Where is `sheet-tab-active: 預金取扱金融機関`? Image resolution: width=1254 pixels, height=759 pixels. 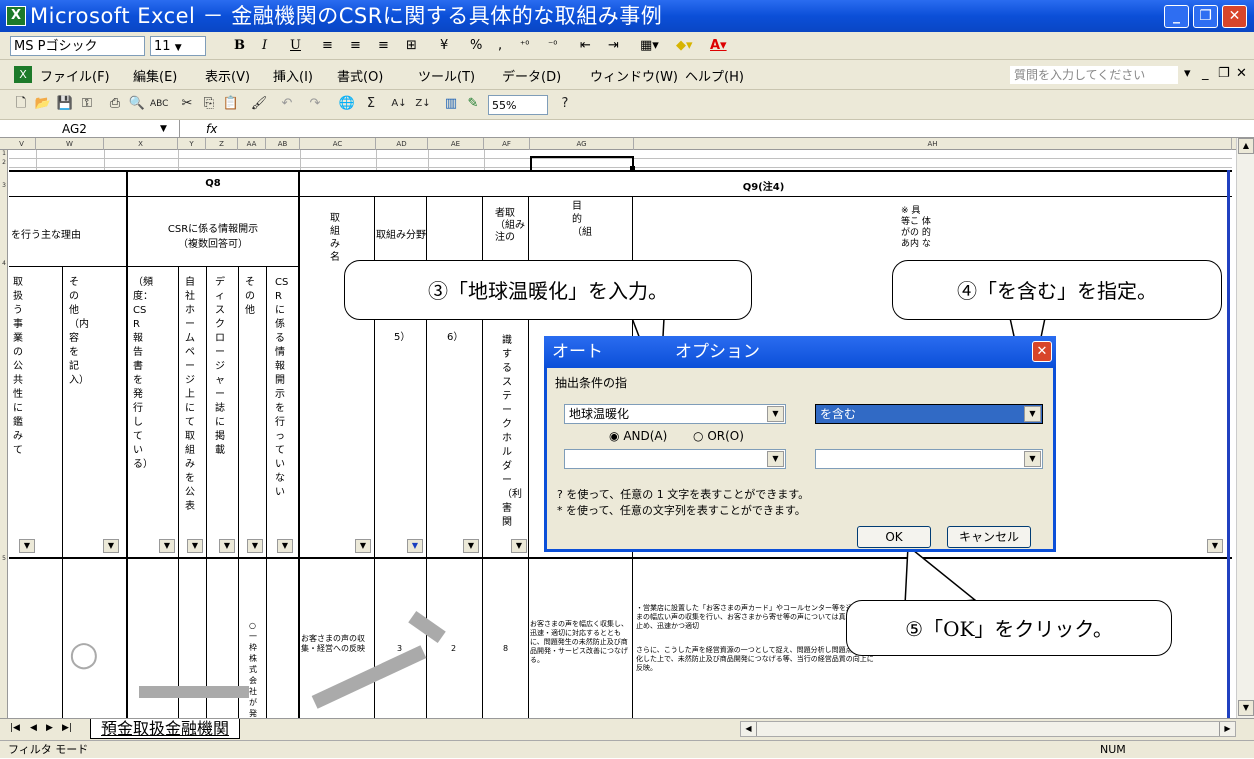
sheet-tab-active: 預金取扱金融機関 is located at coordinates (165, 729).